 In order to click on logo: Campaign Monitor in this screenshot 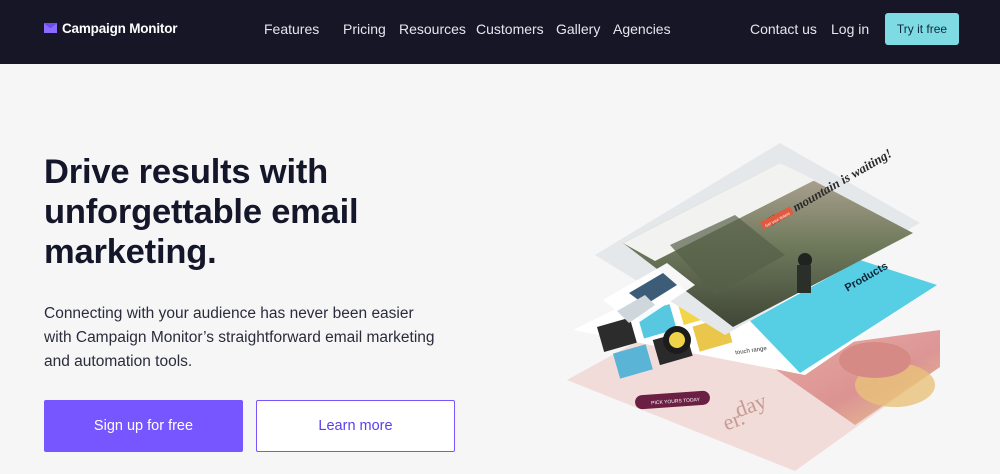, I will do `click(110, 28)`.